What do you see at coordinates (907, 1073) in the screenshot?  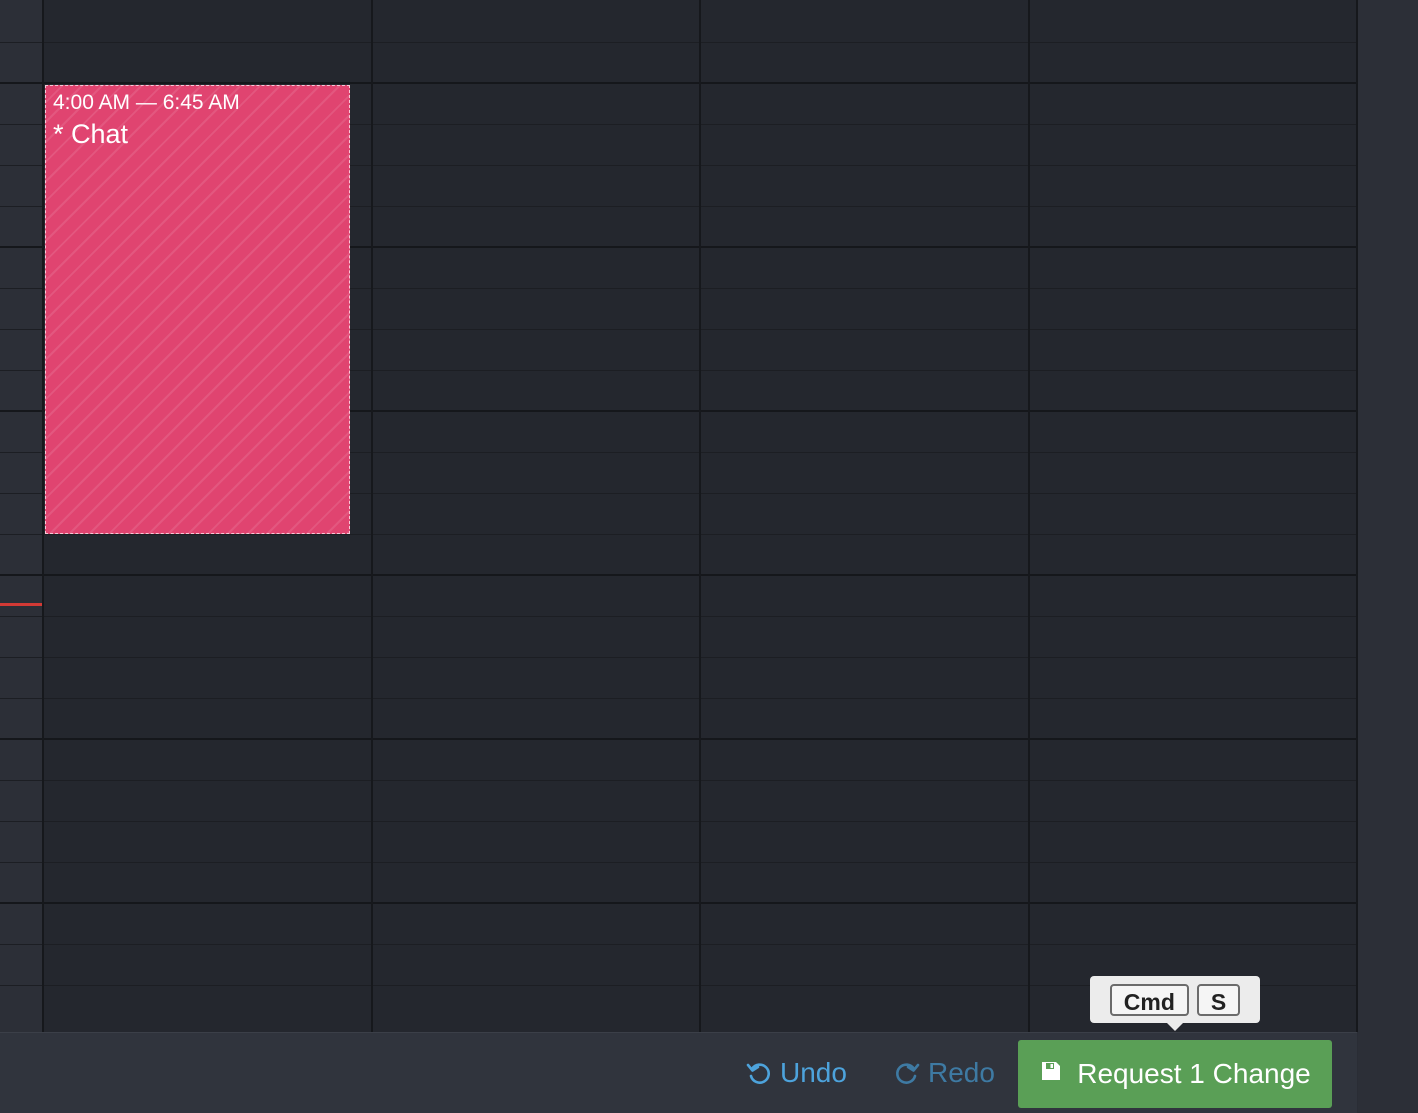 I see `redo-icon` at bounding box center [907, 1073].